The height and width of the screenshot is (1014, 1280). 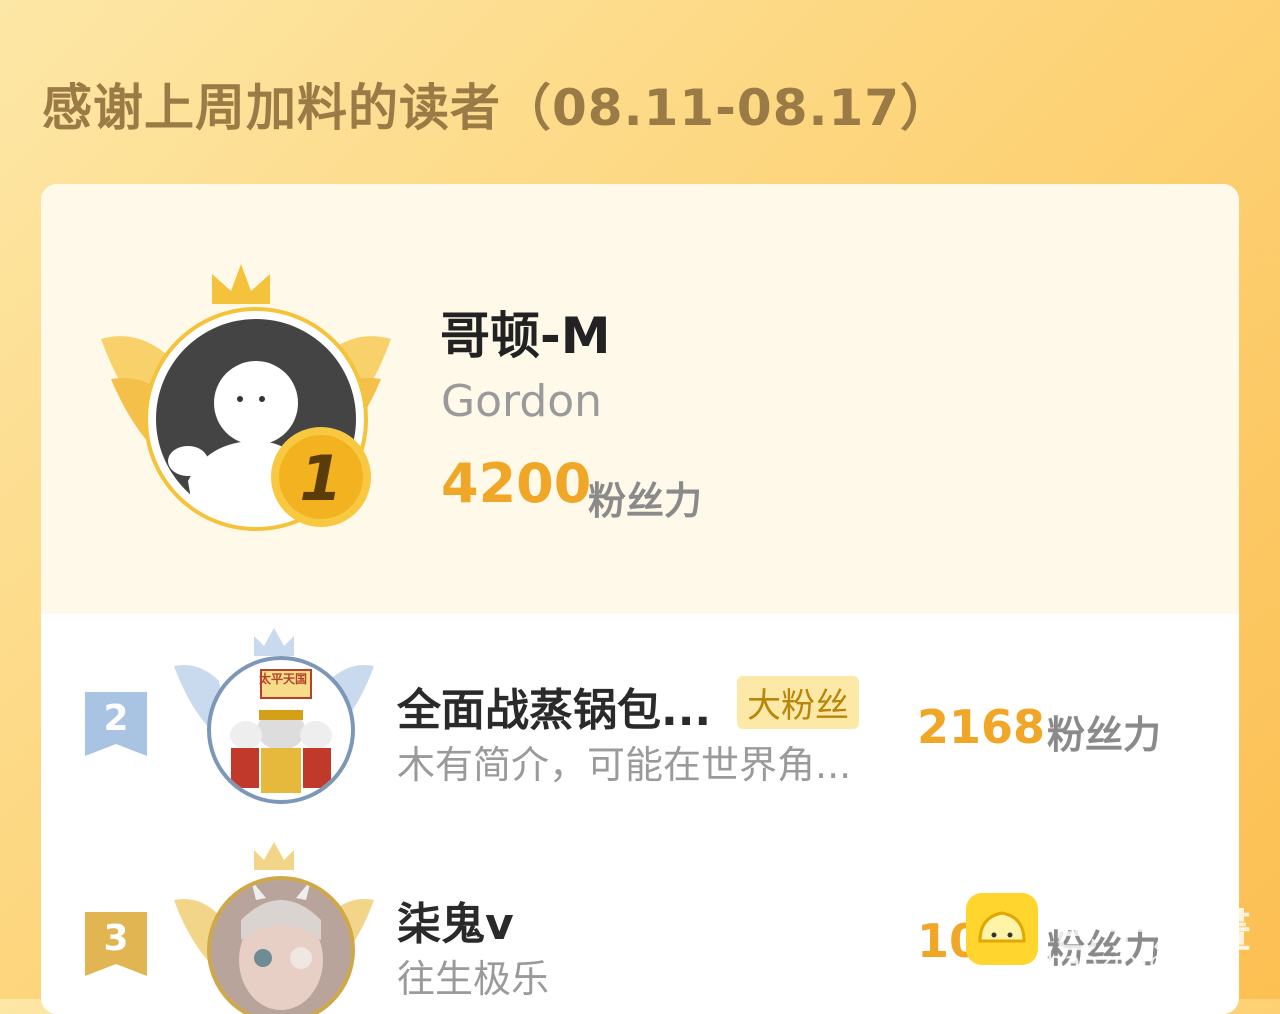 I want to click on rank1-medal-number: 1, so click(x=321, y=478).